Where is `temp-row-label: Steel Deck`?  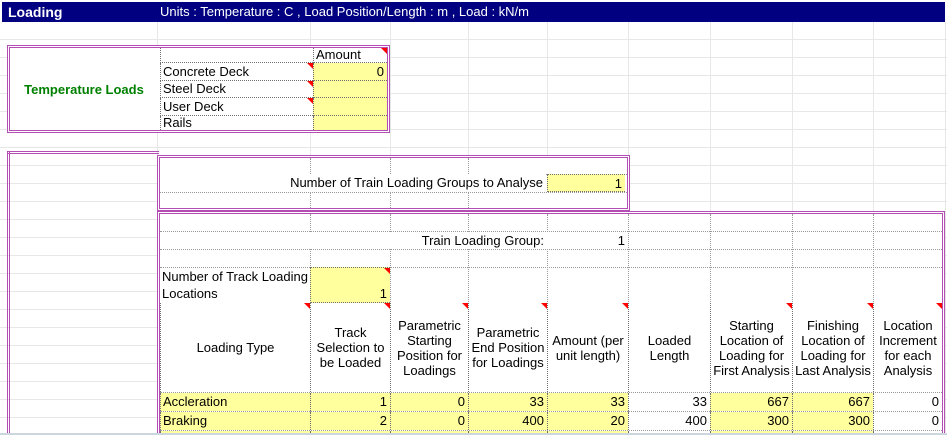 temp-row-label: Steel Deck is located at coordinates (236, 89).